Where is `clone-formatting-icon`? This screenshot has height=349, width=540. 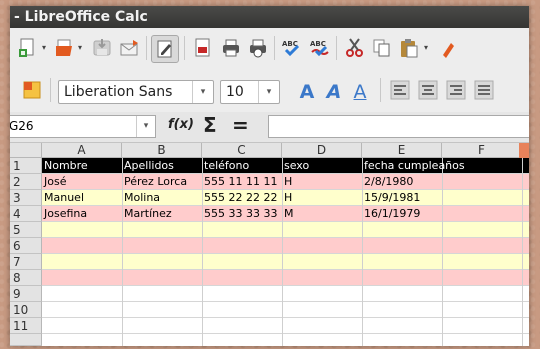
clone-formatting-icon is located at coordinates (450, 48).